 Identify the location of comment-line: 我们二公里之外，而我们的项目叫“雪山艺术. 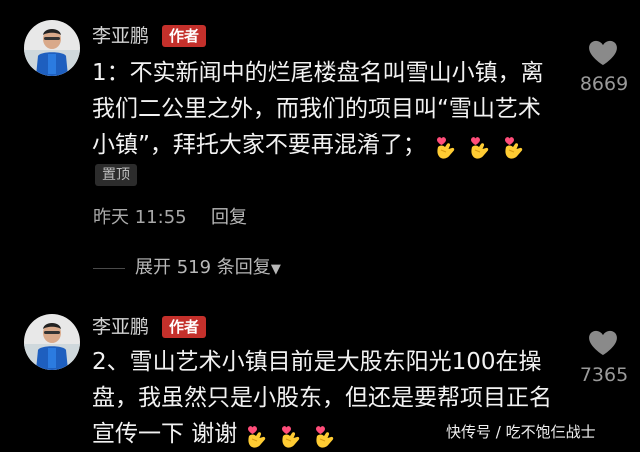
(316, 109).